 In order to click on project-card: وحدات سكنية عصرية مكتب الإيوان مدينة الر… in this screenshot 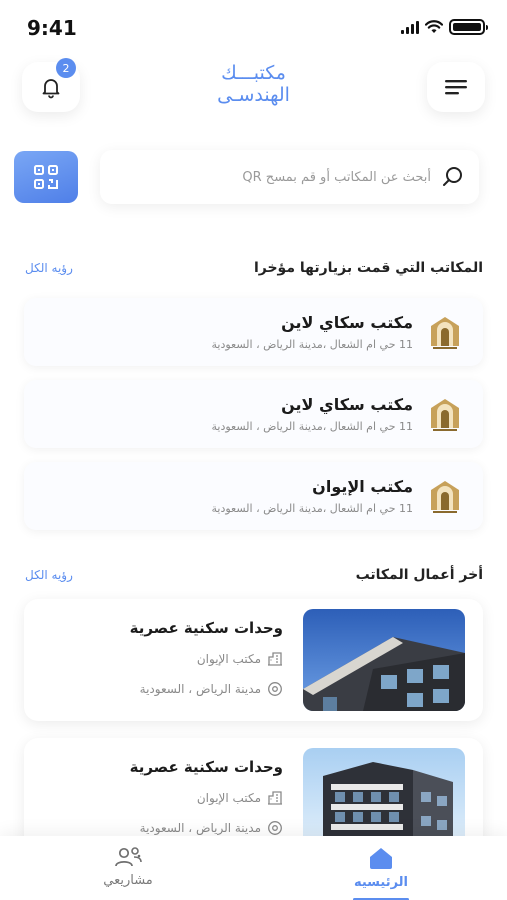, I will do `click(253, 660)`.